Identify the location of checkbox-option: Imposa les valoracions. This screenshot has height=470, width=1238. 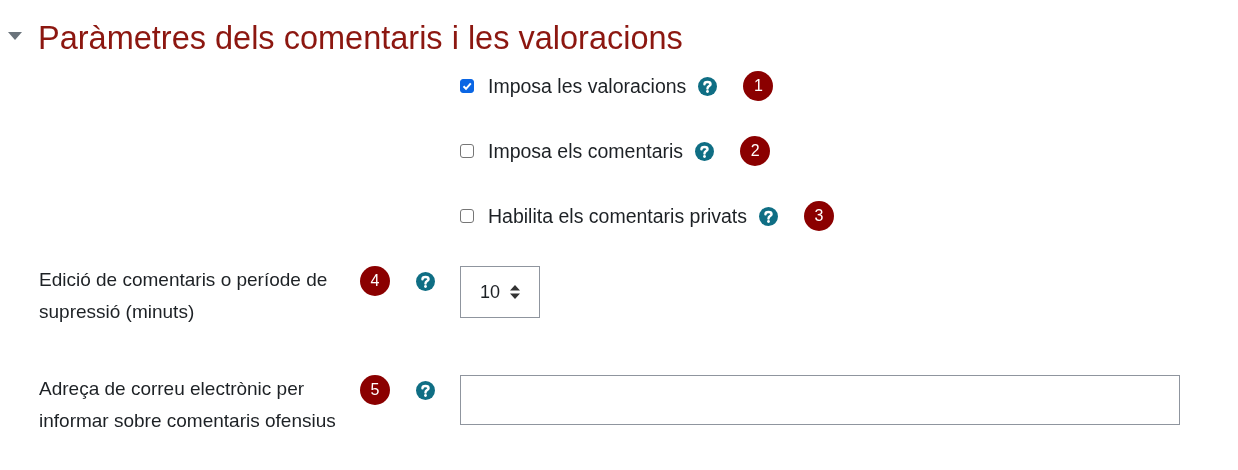
(573, 86).